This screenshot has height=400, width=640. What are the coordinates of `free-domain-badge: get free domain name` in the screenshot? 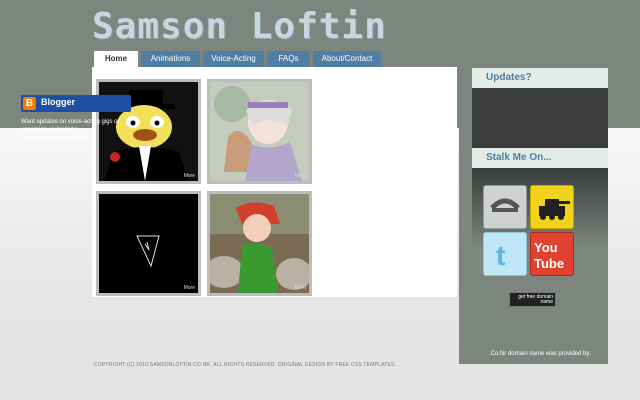 It's located at (532, 299).